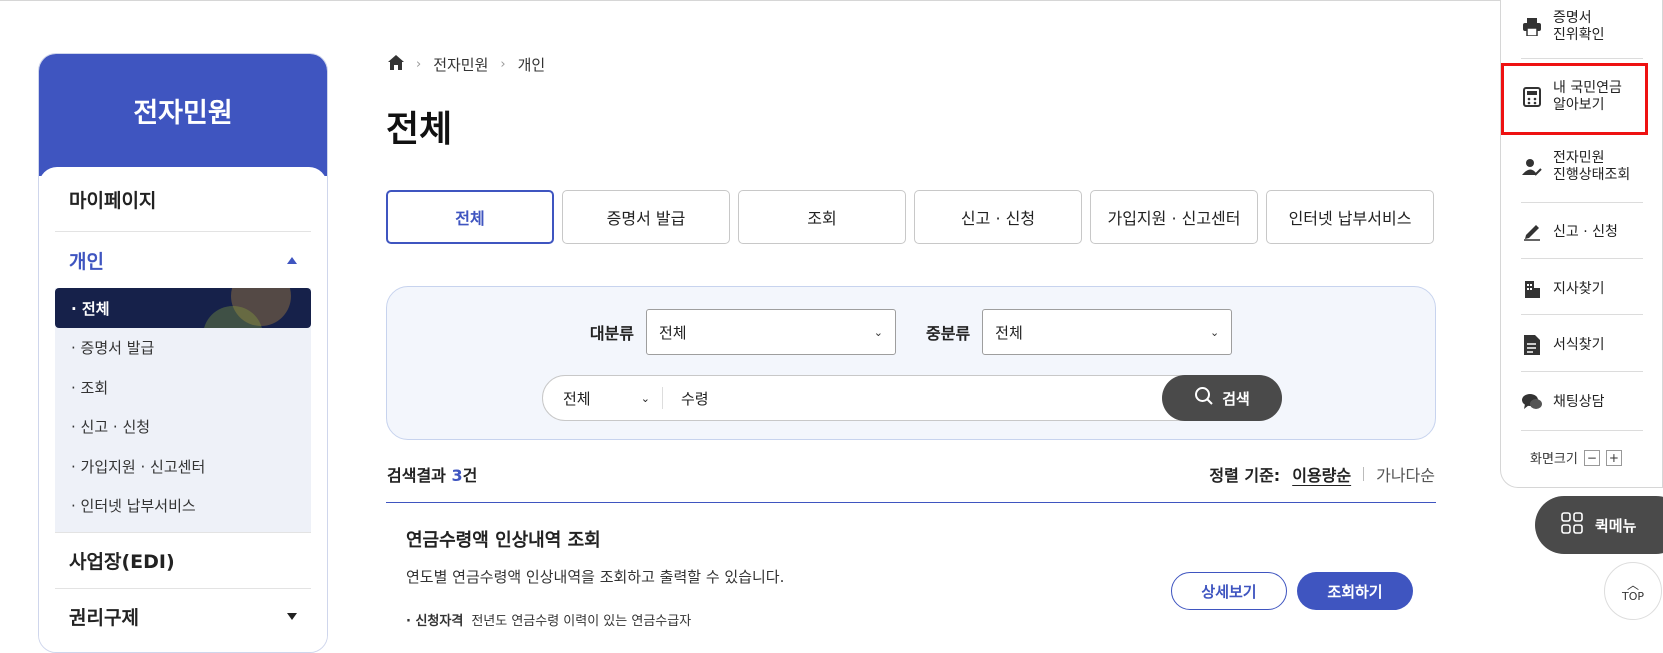 Image resolution: width=1663 pixels, height=653 pixels. I want to click on sidebar-item-label: 개인, so click(86, 261).